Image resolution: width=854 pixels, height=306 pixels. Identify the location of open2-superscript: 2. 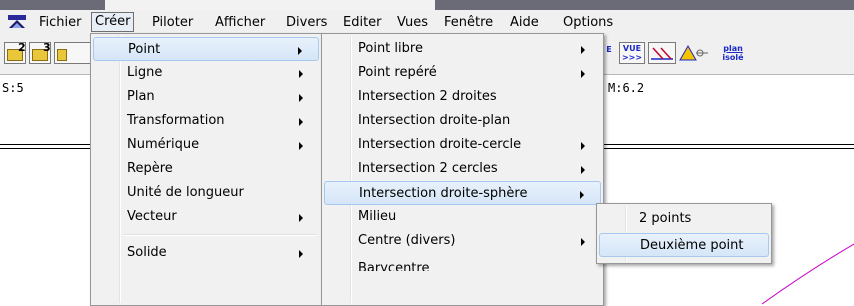
(22, 47).